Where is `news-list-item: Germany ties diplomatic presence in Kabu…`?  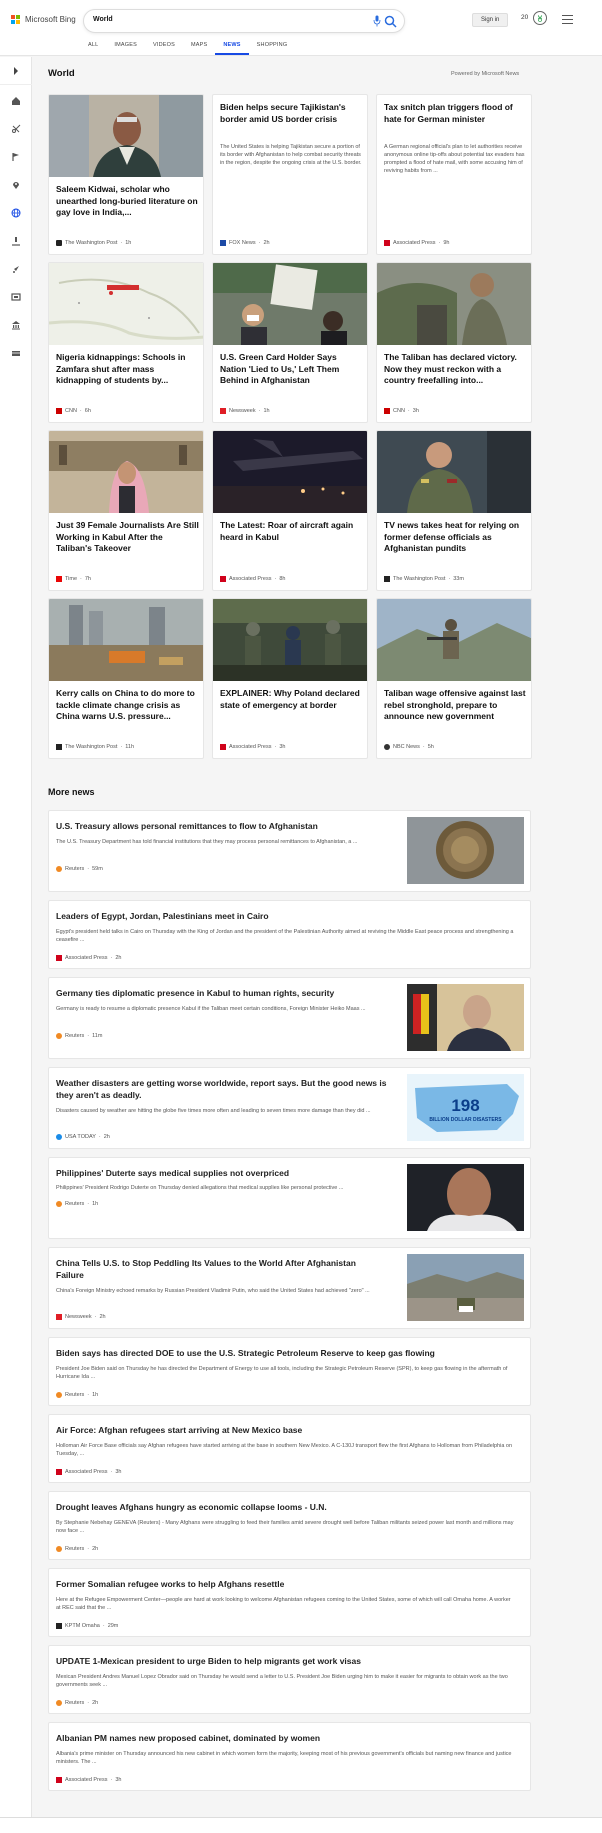 news-list-item: Germany ties diplomatic presence in Kabu… is located at coordinates (289, 1018).